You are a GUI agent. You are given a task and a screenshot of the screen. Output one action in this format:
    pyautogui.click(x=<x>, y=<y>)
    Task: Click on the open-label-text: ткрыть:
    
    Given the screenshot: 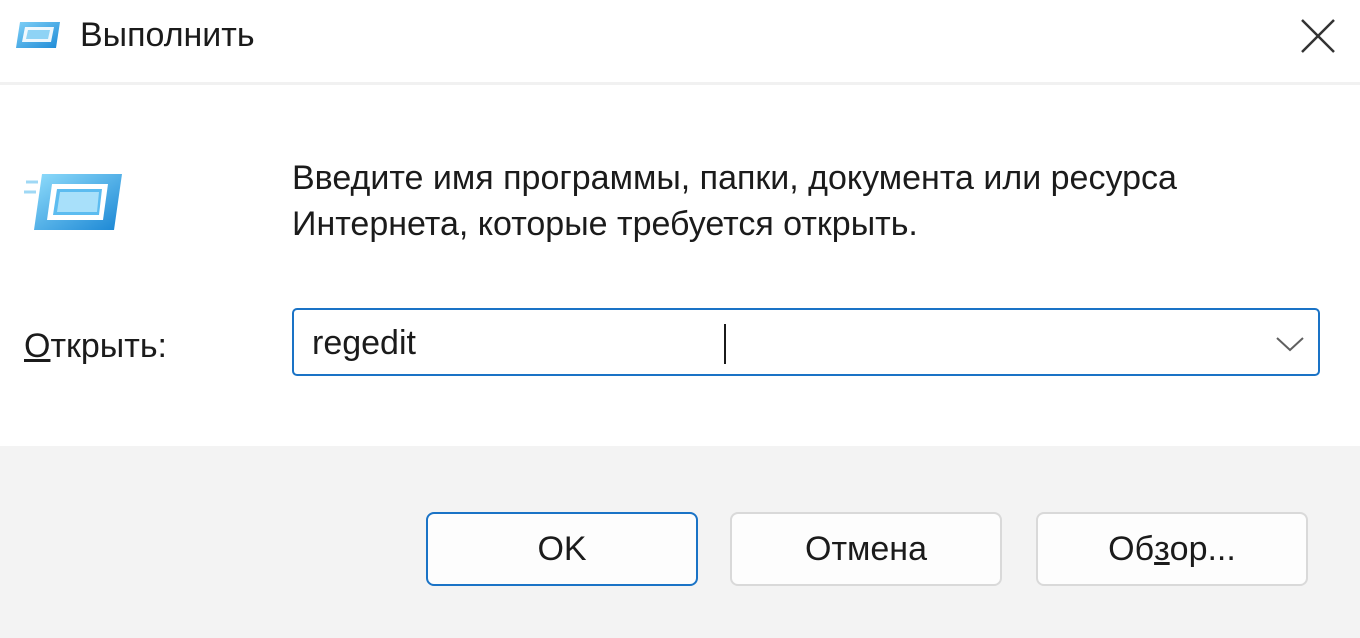 What is the action you would take?
    pyautogui.click(x=108, y=346)
    